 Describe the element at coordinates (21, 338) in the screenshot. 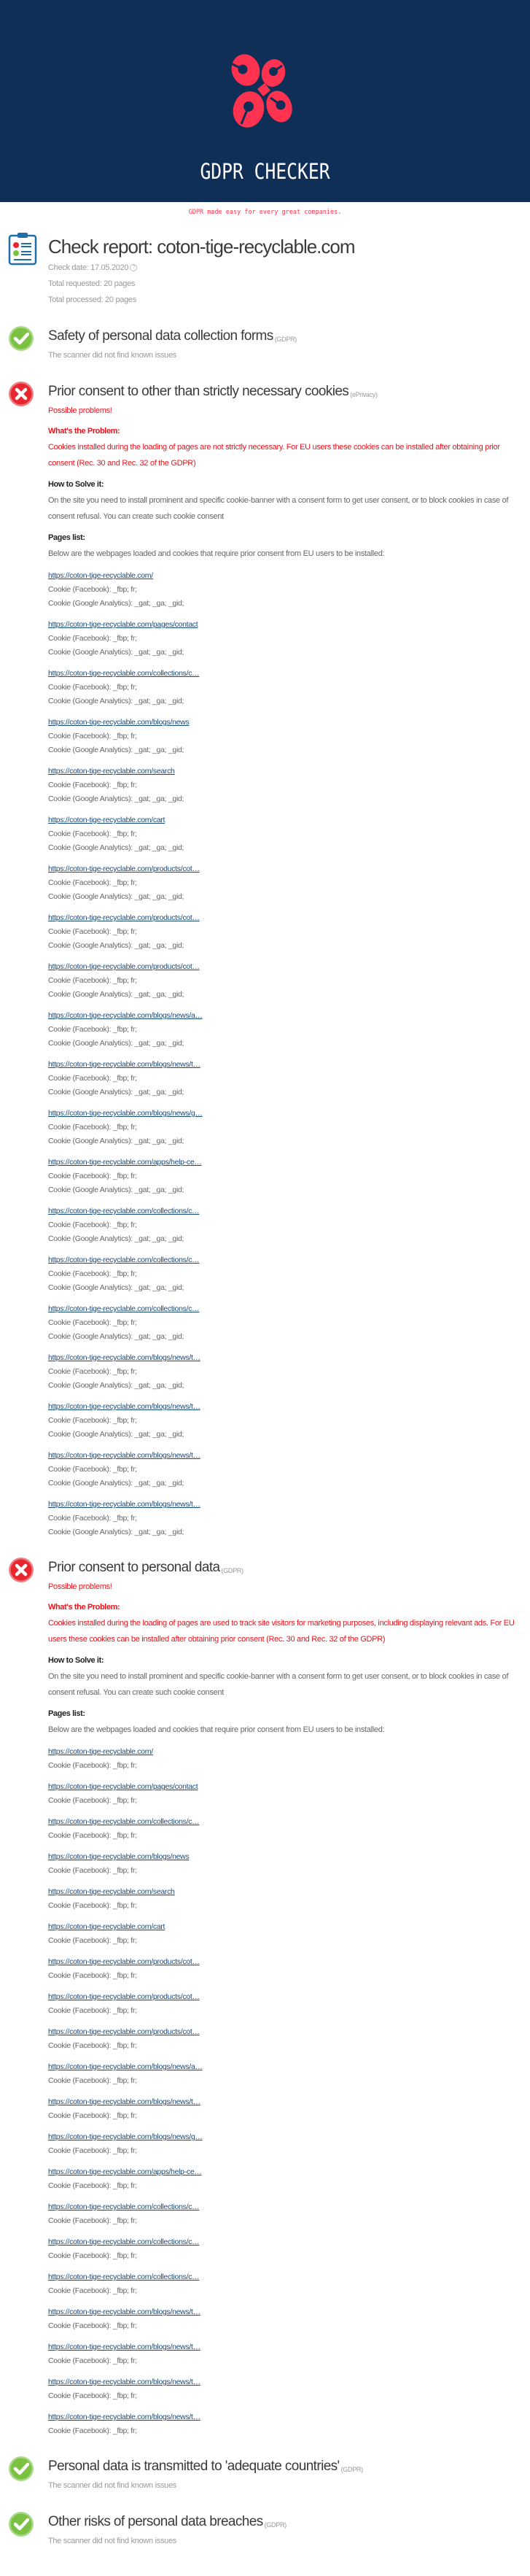

I see `check-circle-icon` at that location.